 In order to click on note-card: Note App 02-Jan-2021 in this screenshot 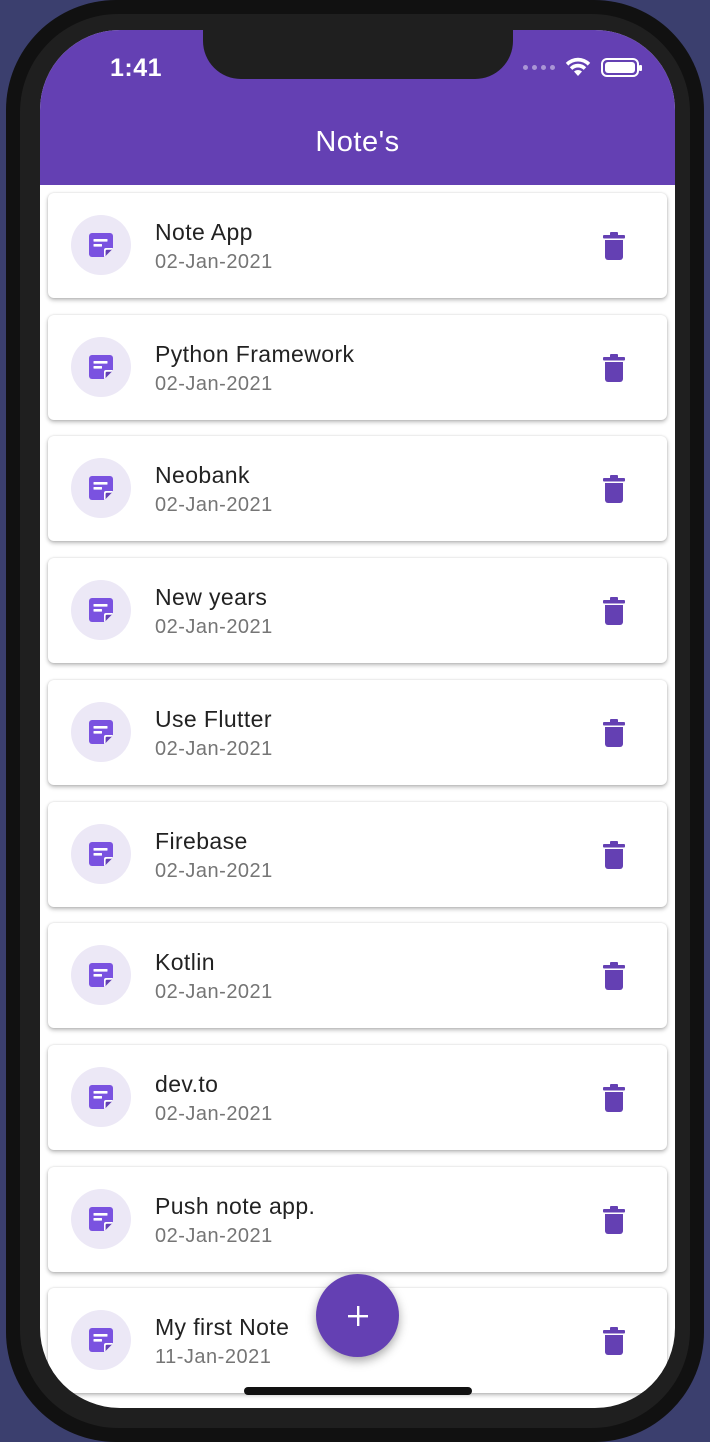, I will do `click(357, 245)`.